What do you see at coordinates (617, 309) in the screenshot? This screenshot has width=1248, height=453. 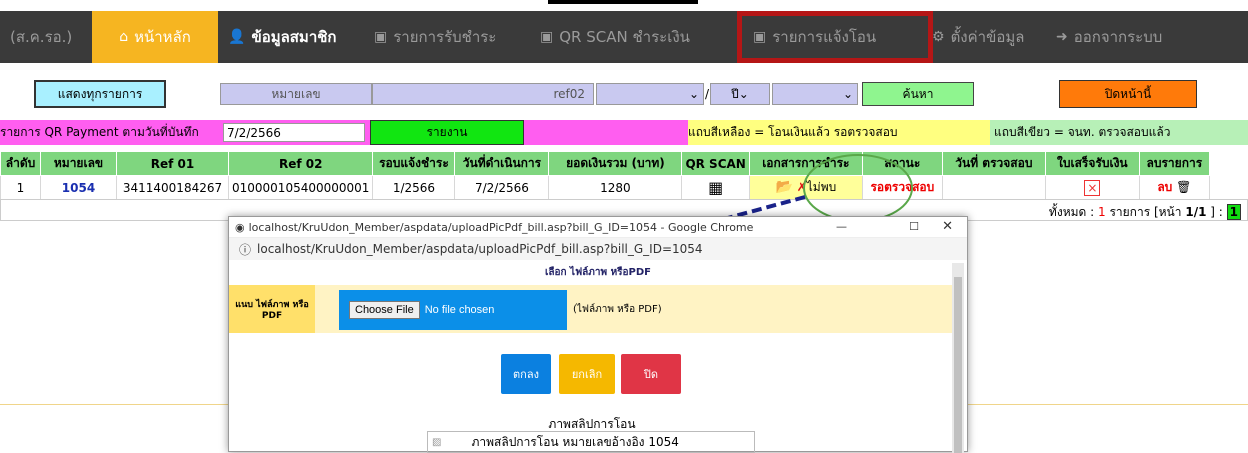 I see `file-hint: (ไฟล์ภาพ หรือ PDF)` at bounding box center [617, 309].